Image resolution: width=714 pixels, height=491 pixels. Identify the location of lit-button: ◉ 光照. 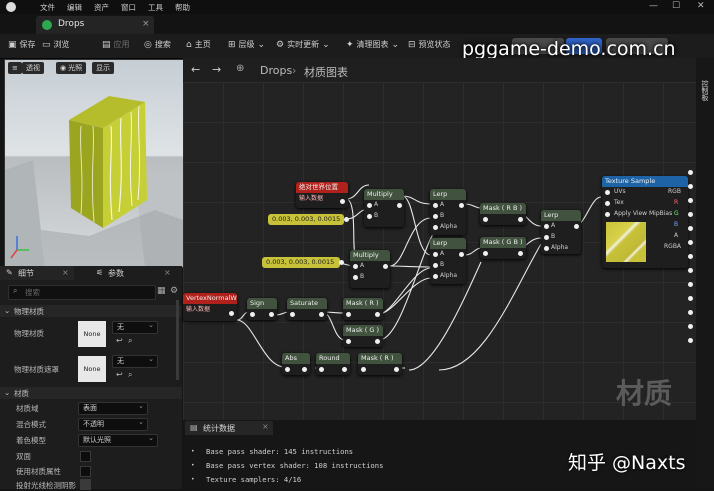
(71, 68).